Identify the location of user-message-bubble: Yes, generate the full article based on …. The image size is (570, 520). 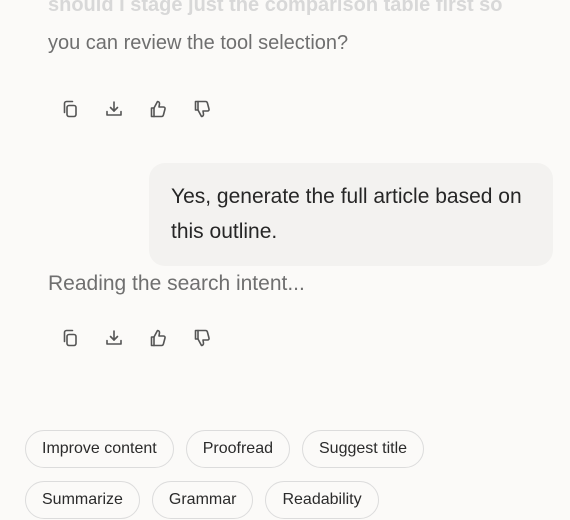
(351, 214).